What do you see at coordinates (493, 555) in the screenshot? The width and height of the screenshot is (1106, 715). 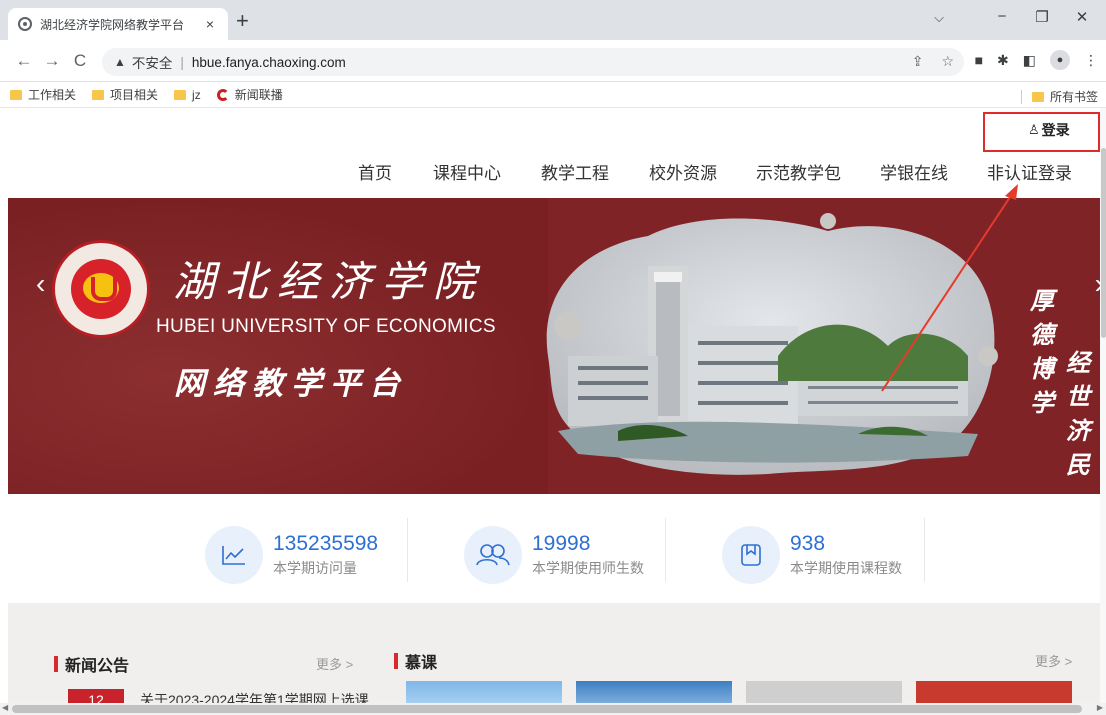 I see `users-icon` at bounding box center [493, 555].